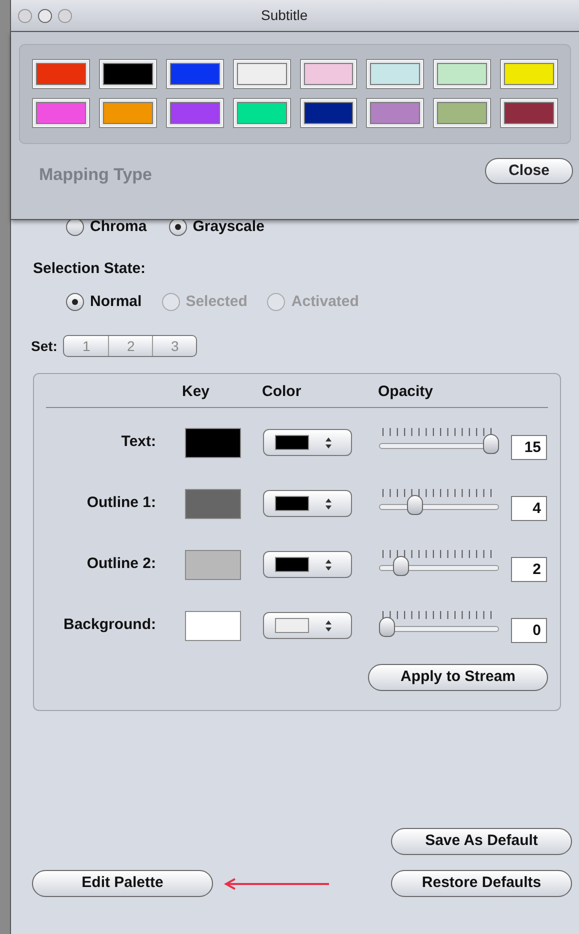 This screenshot has height=934, width=579. I want to click on row-label: Outline 1:, so click(121, 503).